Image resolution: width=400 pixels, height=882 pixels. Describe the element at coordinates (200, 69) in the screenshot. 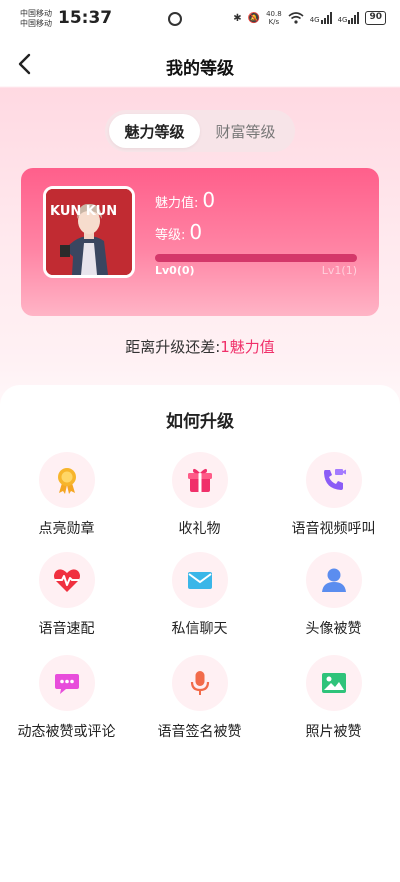

I see `page-title: 我的等级` at that location.